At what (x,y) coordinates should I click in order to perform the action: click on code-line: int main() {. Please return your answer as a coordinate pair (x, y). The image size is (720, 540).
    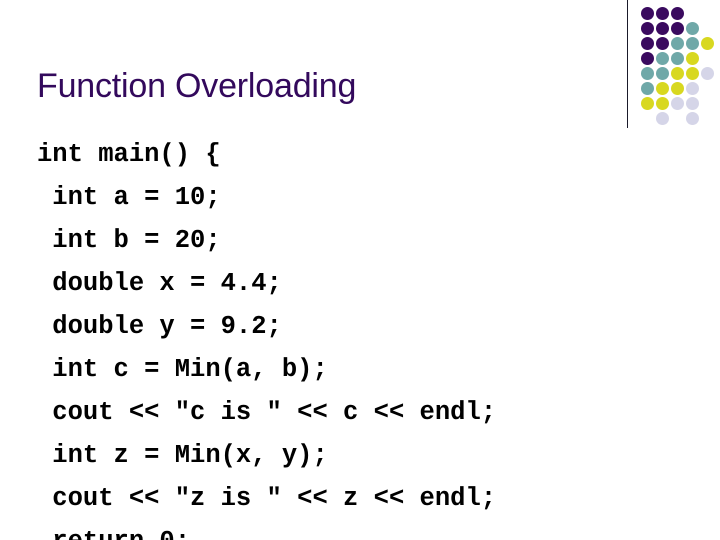
    Looking at the image, I should click on (129, 154).